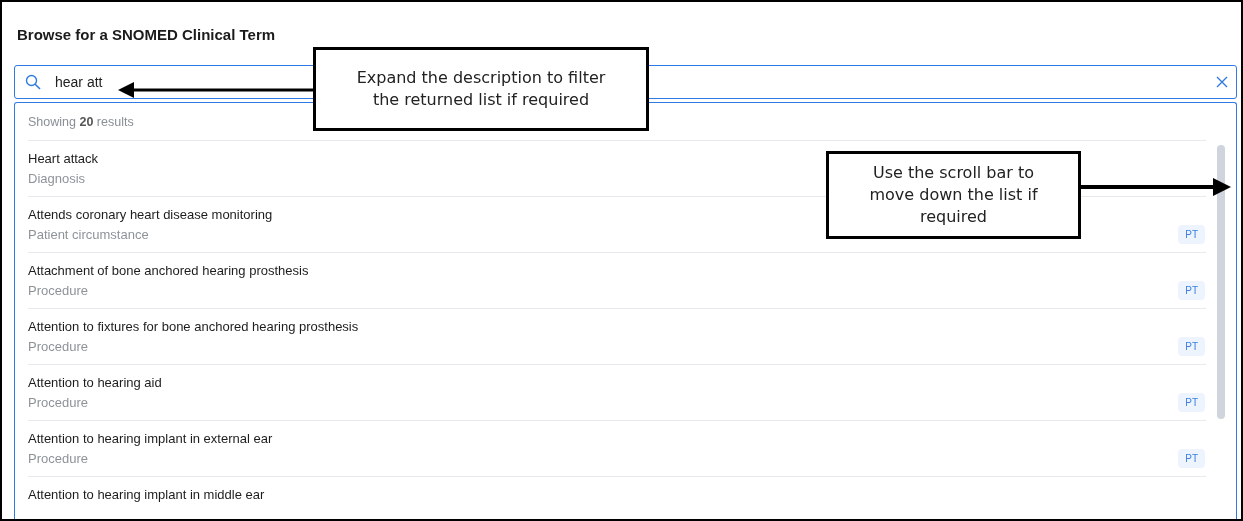  Describe the element at coordinates (168, 270) in the screenshot. I see `term-name: Attachment of bone anchored hearing prosthesis` at that location.